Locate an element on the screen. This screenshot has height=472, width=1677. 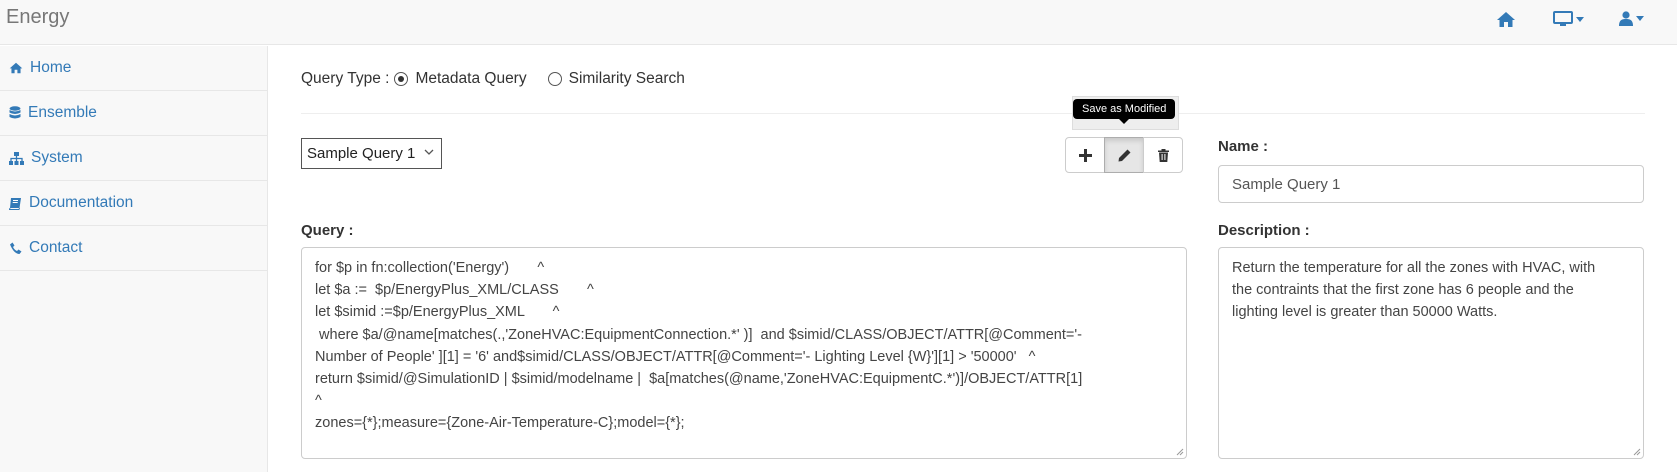
plus-icon is located at coordinates (1085, 155).